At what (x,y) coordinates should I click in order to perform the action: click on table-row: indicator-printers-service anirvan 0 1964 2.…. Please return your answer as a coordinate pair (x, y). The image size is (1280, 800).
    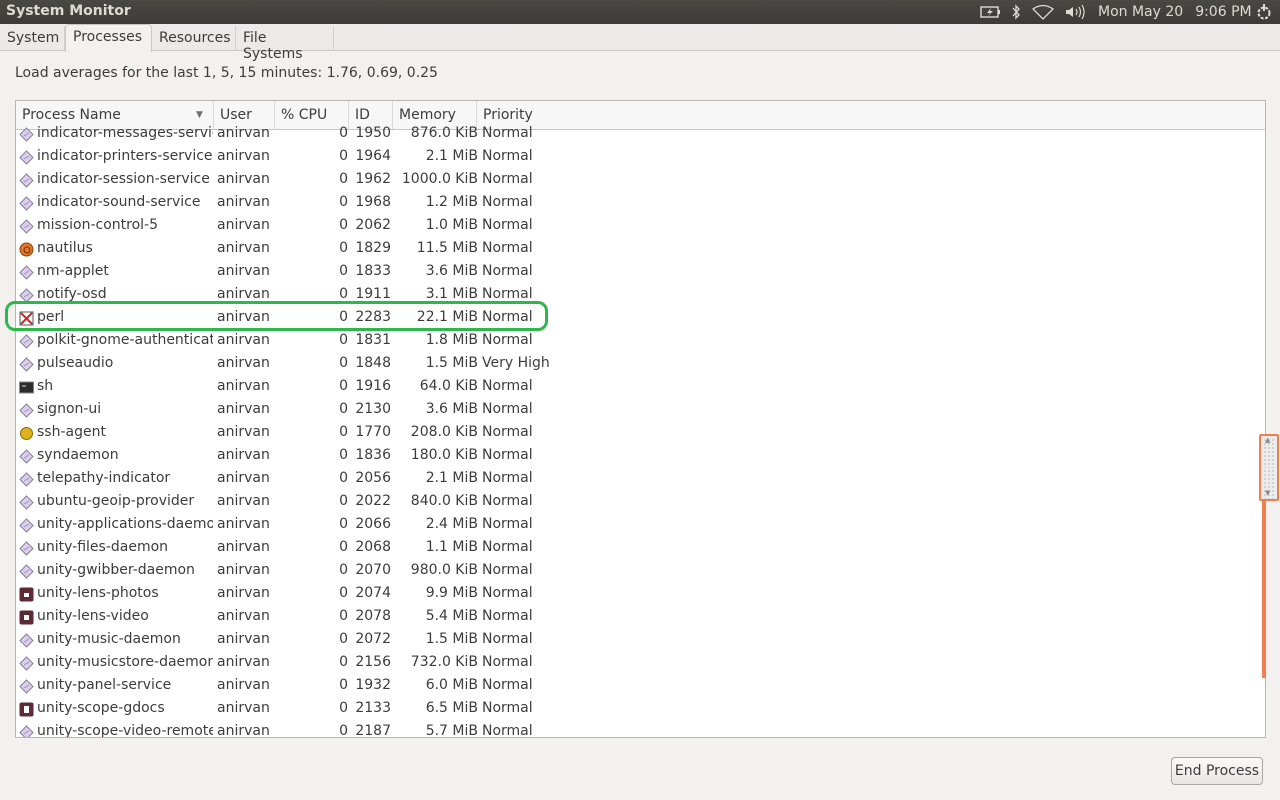
    Looking at the image, I should click on (636, 157).